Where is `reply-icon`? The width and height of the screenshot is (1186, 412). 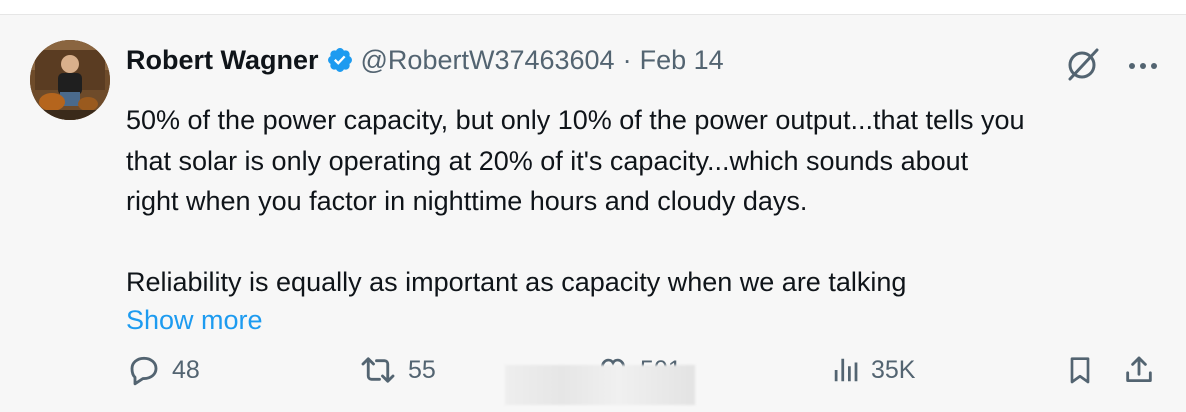
reply-icon is located at coordinates (144, 371).